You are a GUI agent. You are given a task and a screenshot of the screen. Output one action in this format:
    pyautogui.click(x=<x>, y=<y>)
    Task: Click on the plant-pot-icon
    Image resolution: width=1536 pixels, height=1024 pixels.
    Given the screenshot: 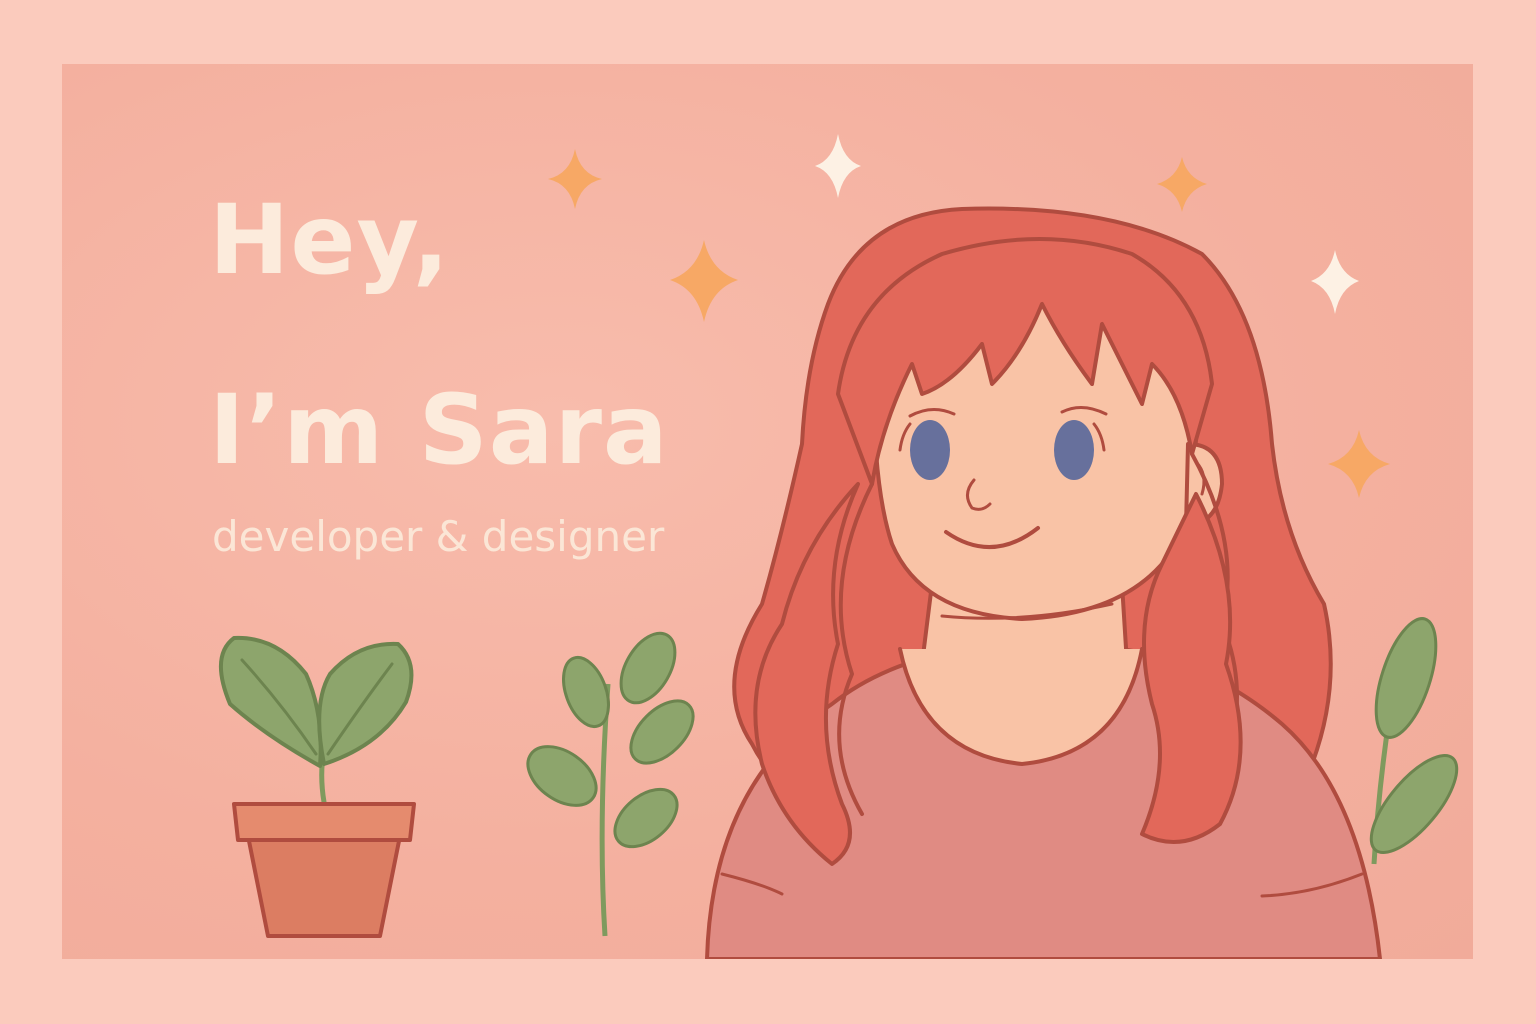 What is the action you would take?
    pyautogui.click(x=317, y=786)
    